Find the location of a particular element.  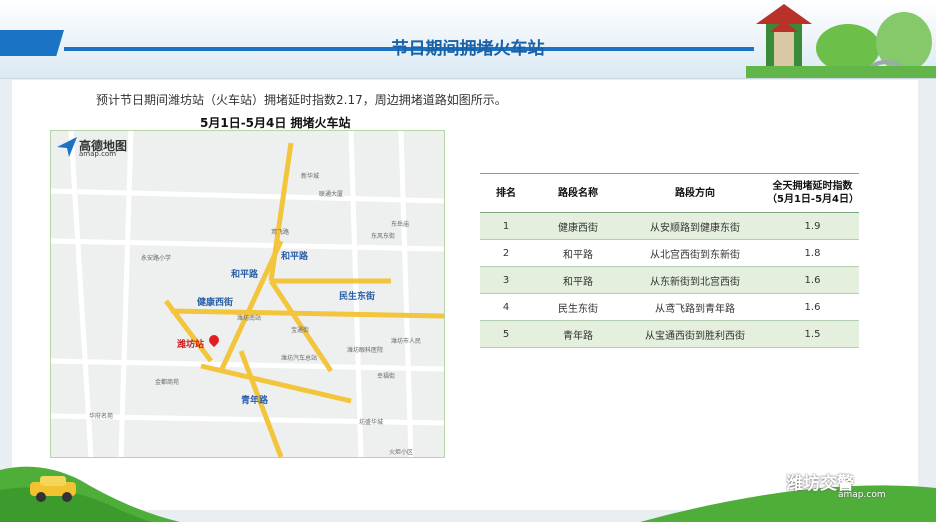

cell-direction: 从东新街到北宫西街 is located at coordinates (695, 280).